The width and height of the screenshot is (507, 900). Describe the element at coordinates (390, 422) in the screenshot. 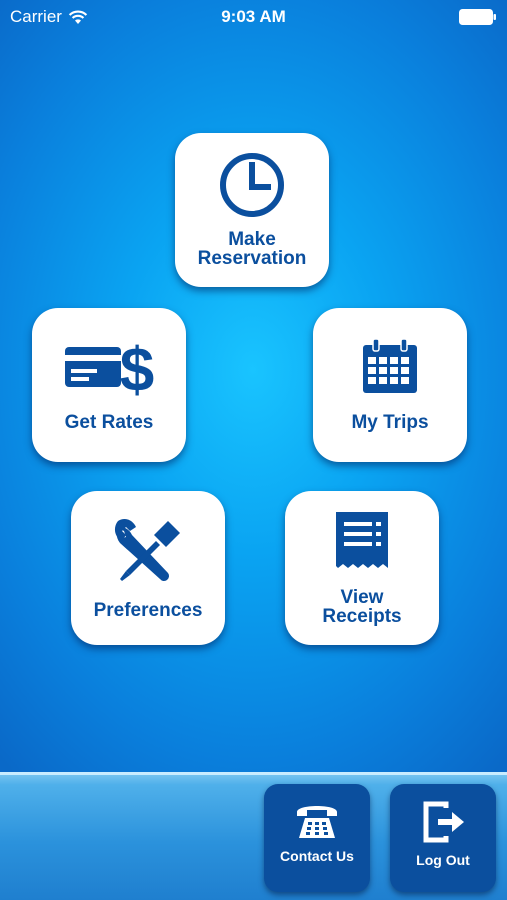

I see `my-trips-label: My Trips` at that location.